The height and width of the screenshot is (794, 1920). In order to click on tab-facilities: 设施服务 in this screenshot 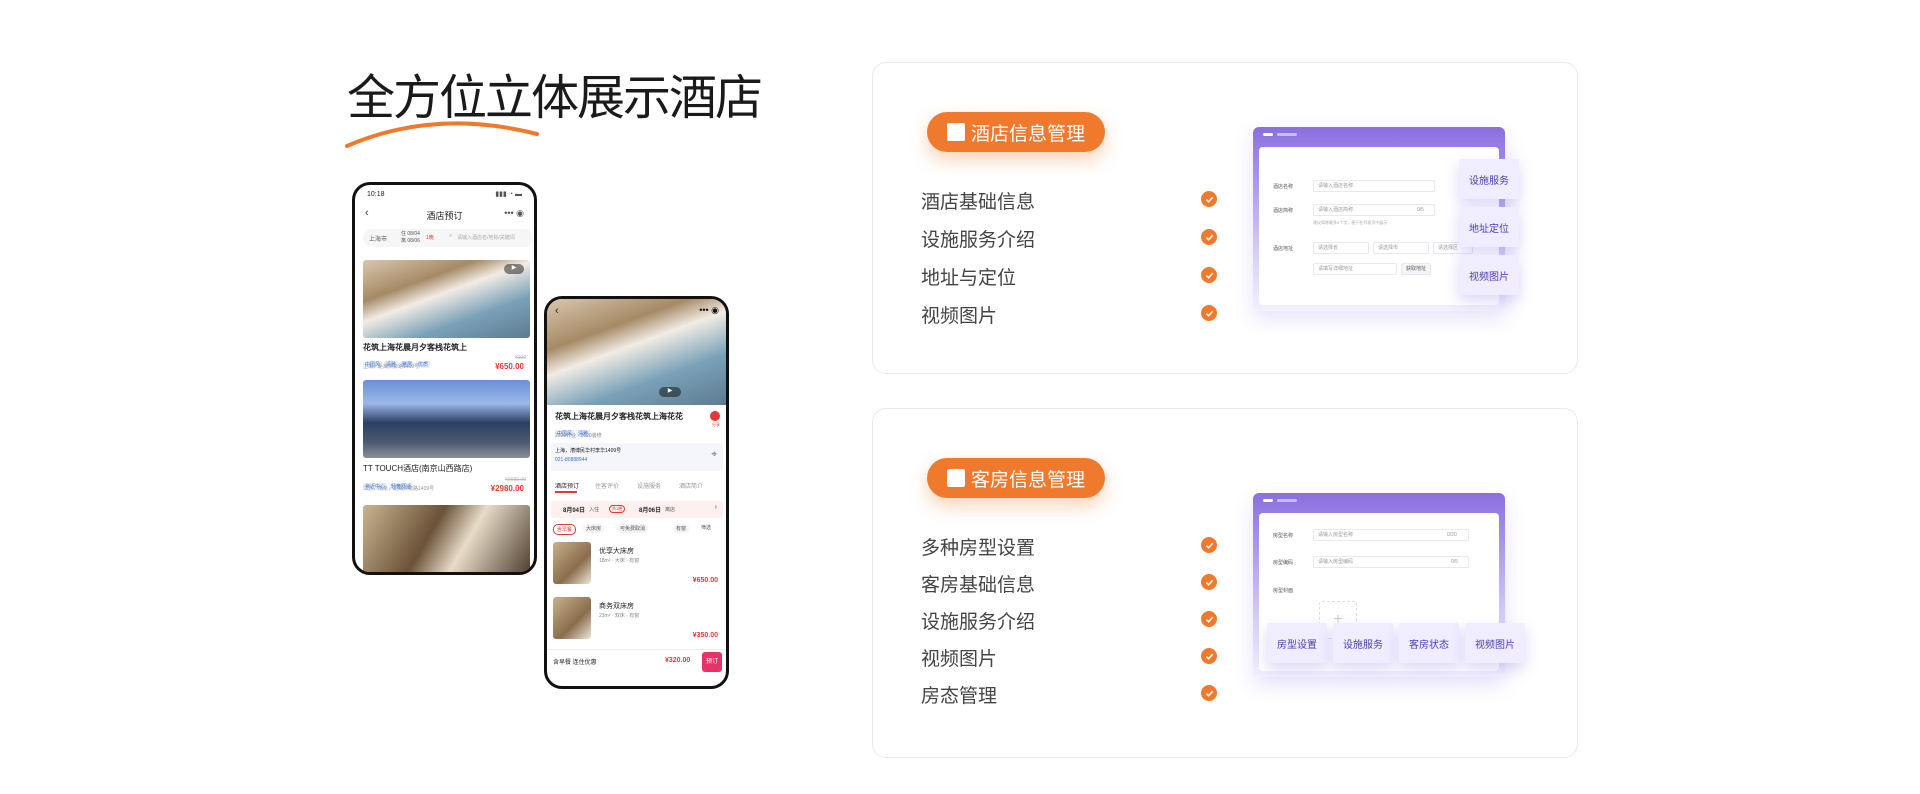, I will do `click(649, 485)`.